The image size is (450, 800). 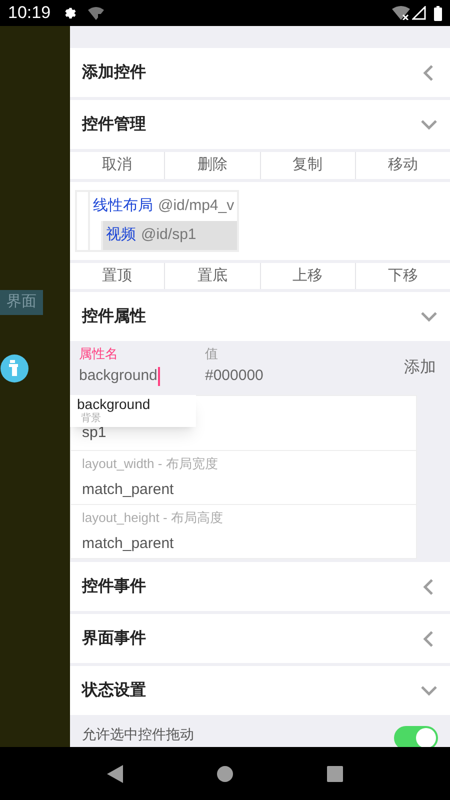 What do you see at coordinates (138, 734) in the screenshot?
I see `toggle-label: 允许选中控件拖动` at bounding box center [138, 734].